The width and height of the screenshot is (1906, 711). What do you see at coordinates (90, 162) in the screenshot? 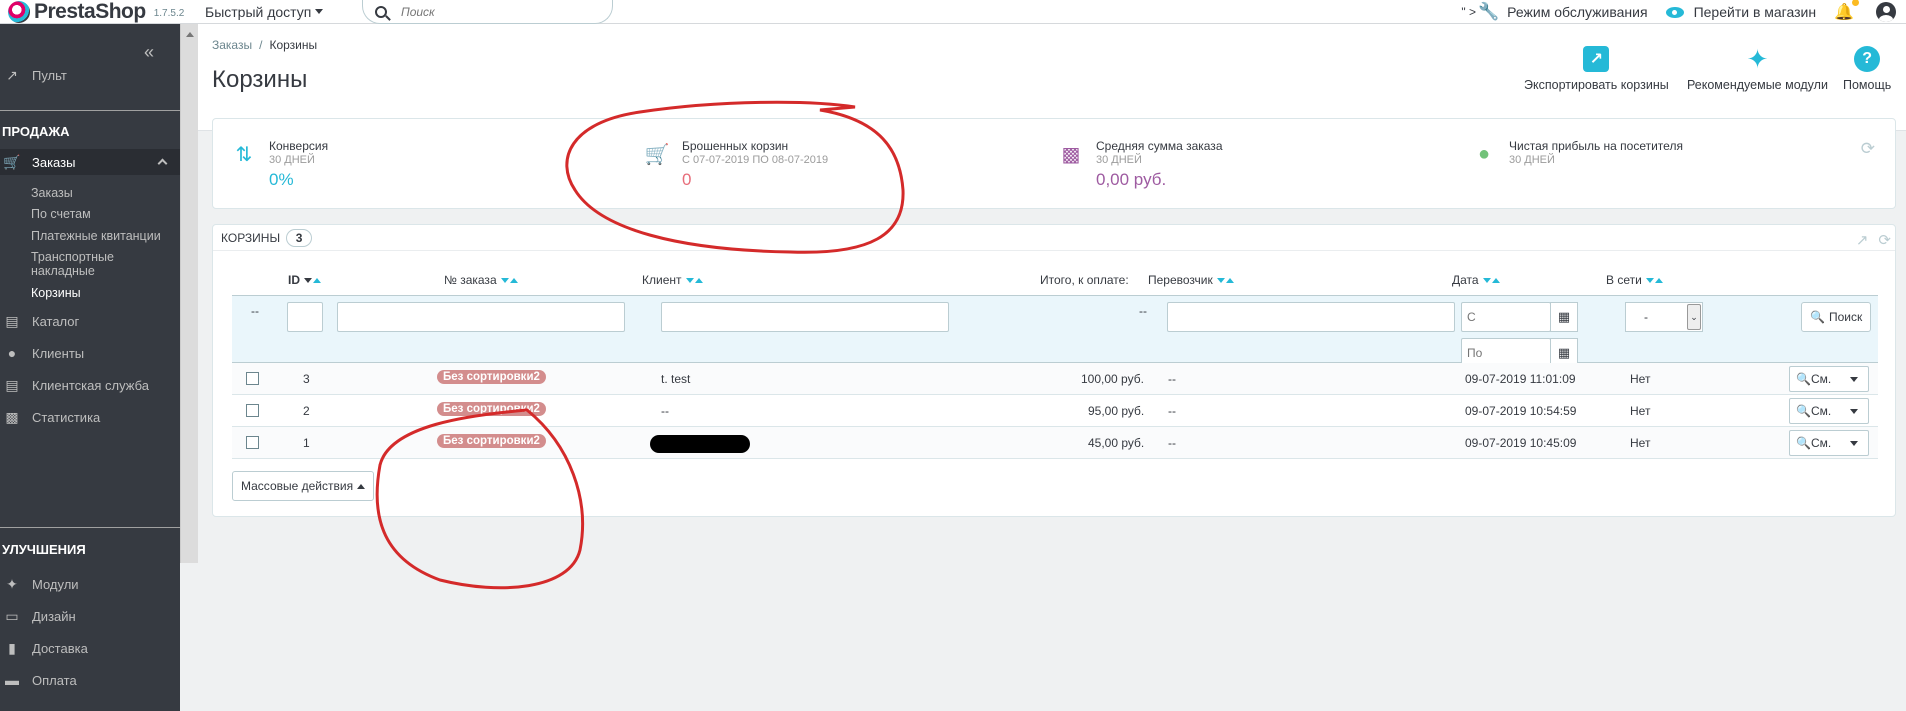
I see `sidebar-item-orders: 🛒 Заказы` at bounding box center [90, 162].